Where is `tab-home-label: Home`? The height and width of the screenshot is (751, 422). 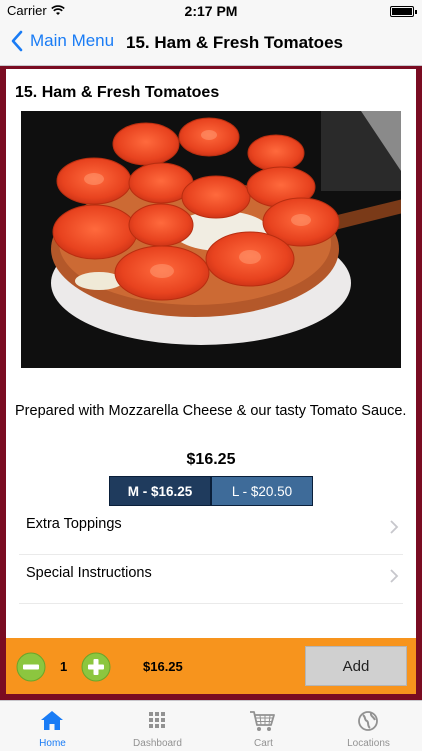 tab-home-label: Home is located at coordinates (52, 743).